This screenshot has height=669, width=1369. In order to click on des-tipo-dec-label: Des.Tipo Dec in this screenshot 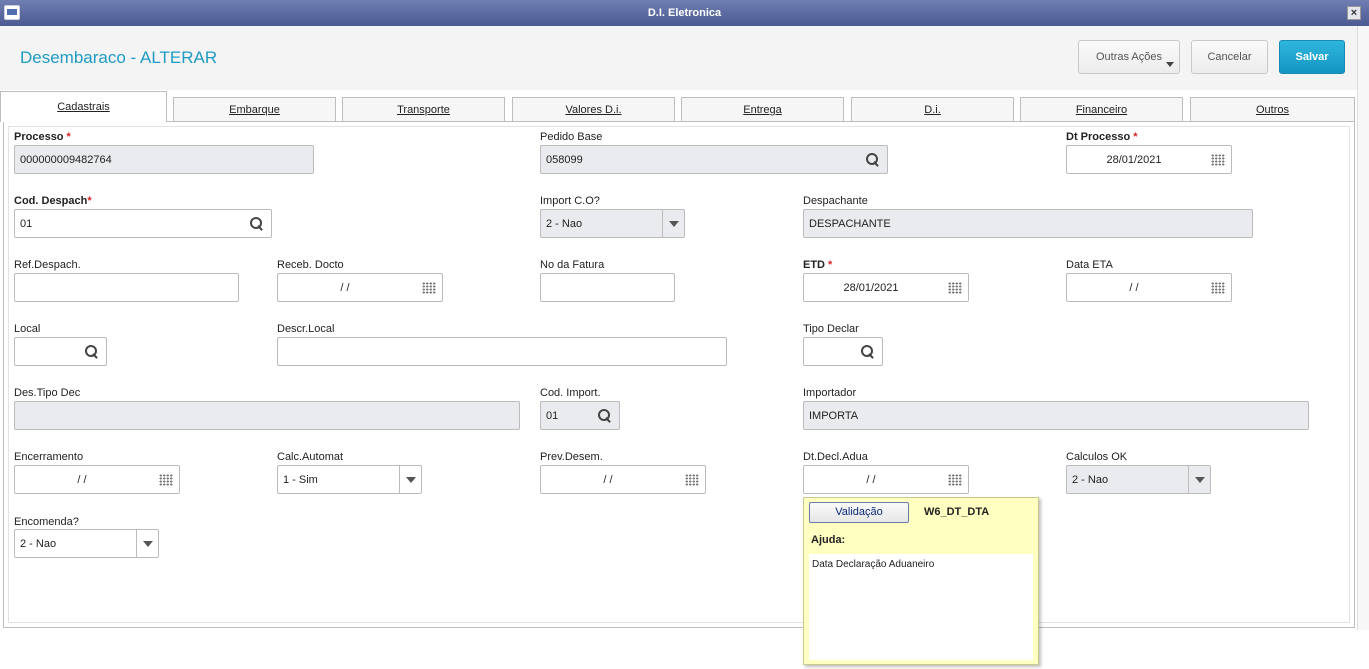, I will do `click(47, 393)`.